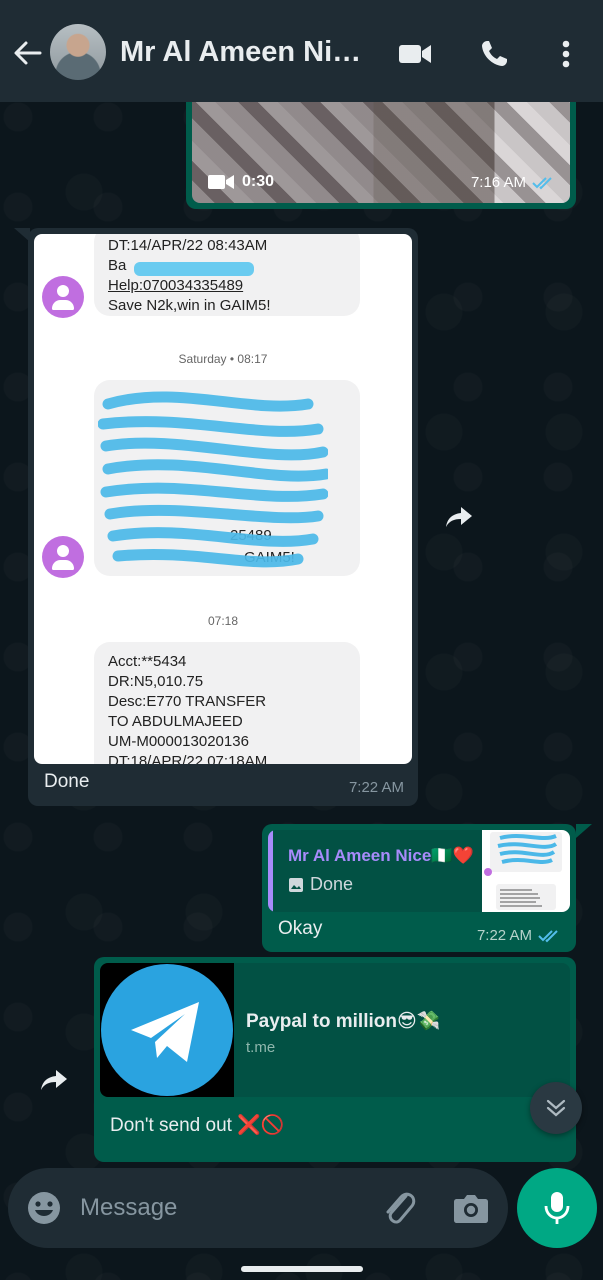 This screenshot has height=1280, width=603. I want to click on telegram-logo-icon, so click(167, 1030).